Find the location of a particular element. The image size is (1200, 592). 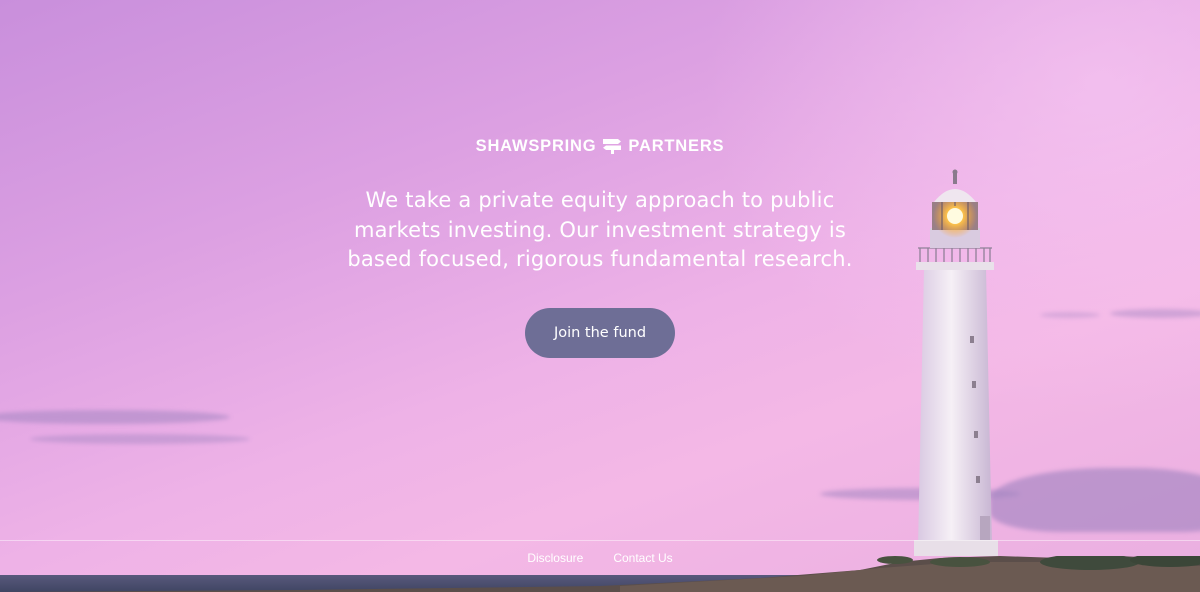

join-fund-button: Join the fund is located at coordinates (600, 333).